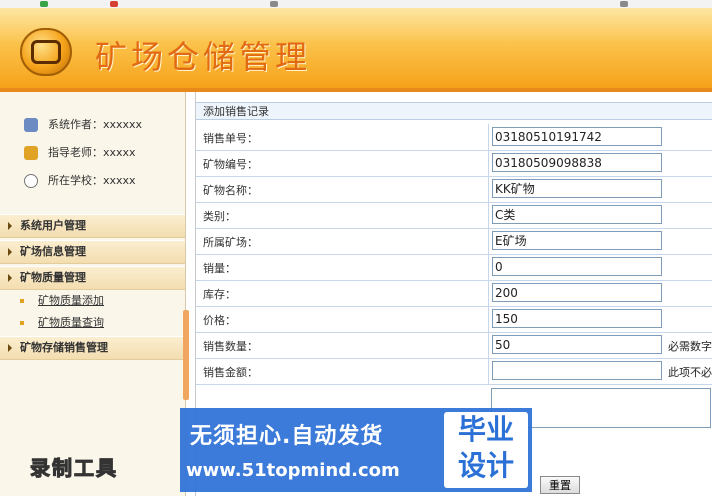  I want to click on submenu-quality-query: 矿物质量查询, so click(62, 323).